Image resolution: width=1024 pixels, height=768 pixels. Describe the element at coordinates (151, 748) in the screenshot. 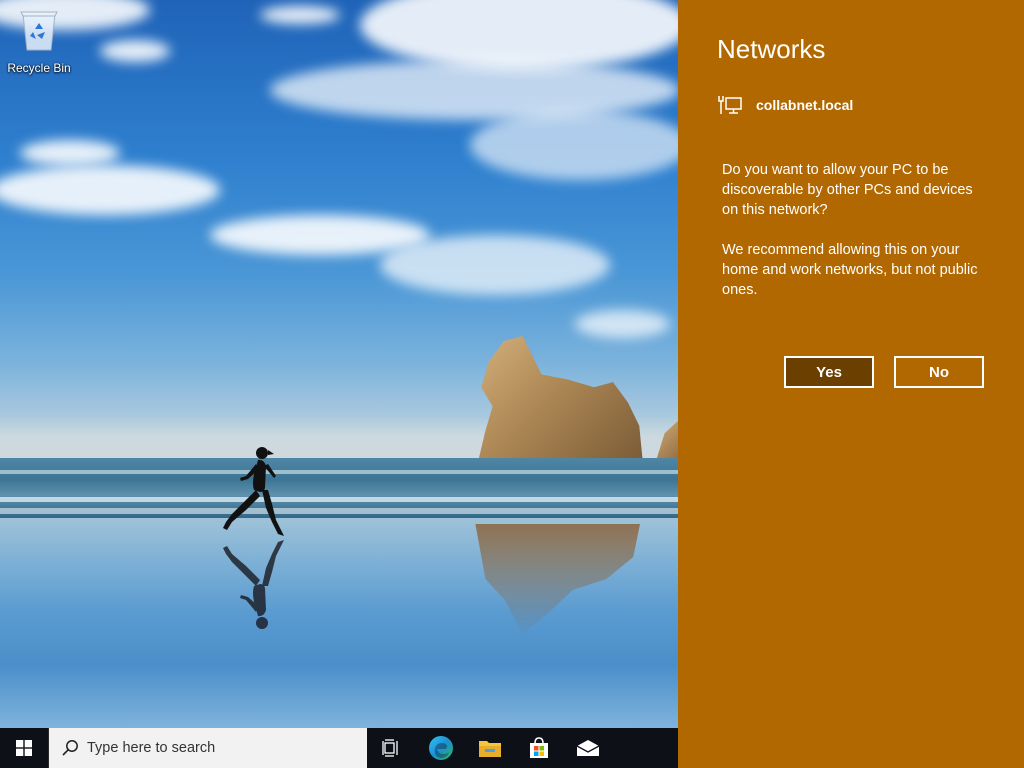

I see `search-placeholder: Type here to search` at that location.